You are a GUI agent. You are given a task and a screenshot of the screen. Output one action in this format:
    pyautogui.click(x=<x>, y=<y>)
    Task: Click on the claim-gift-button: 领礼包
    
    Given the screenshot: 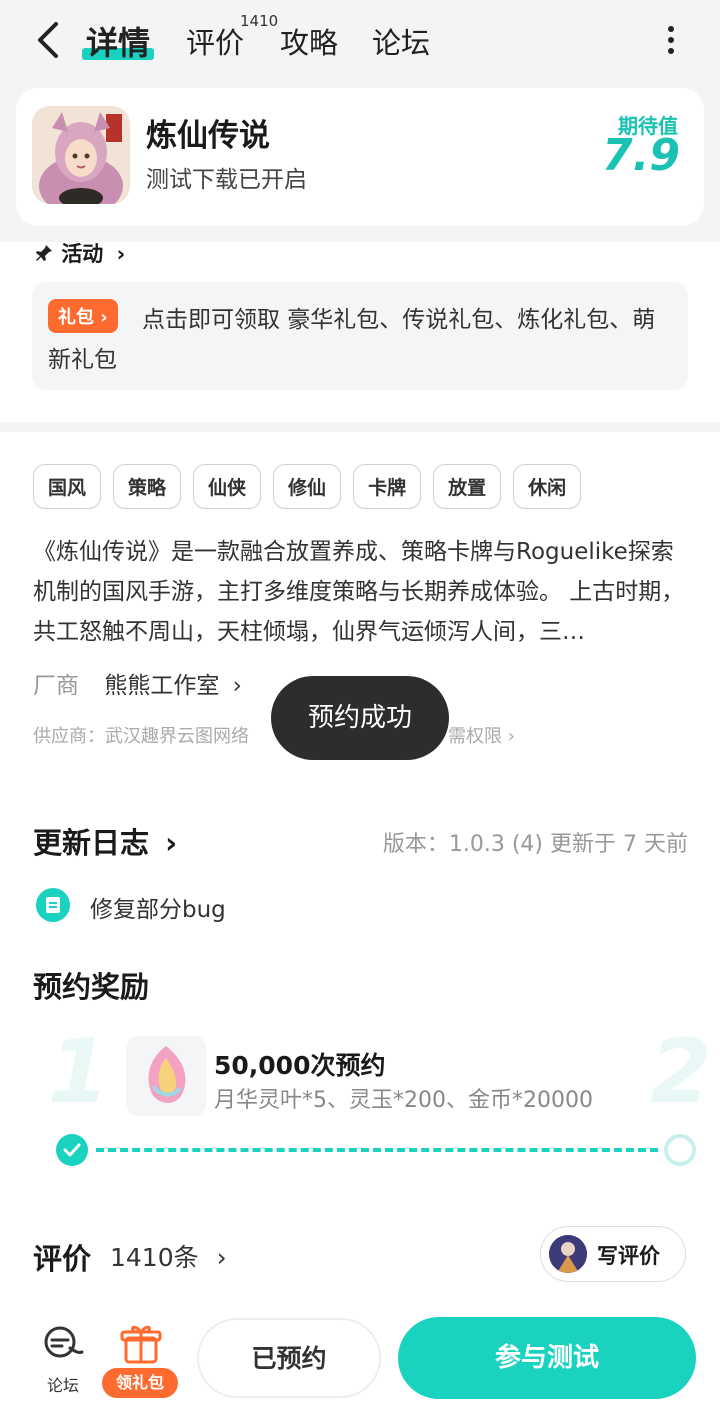 What is the action you would take?
    pyautogui.click(x=140, y=1361)
    